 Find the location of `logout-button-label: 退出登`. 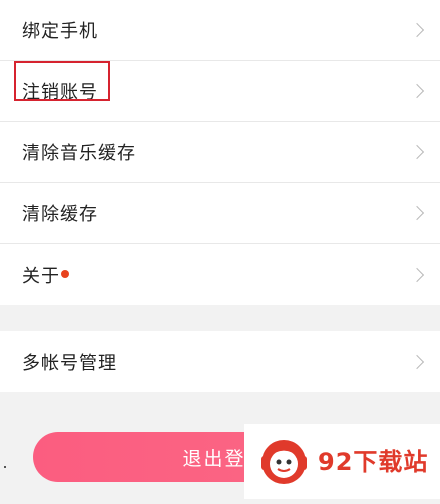

logout-button-label: 退出登 is located at coordinates (214, 458).